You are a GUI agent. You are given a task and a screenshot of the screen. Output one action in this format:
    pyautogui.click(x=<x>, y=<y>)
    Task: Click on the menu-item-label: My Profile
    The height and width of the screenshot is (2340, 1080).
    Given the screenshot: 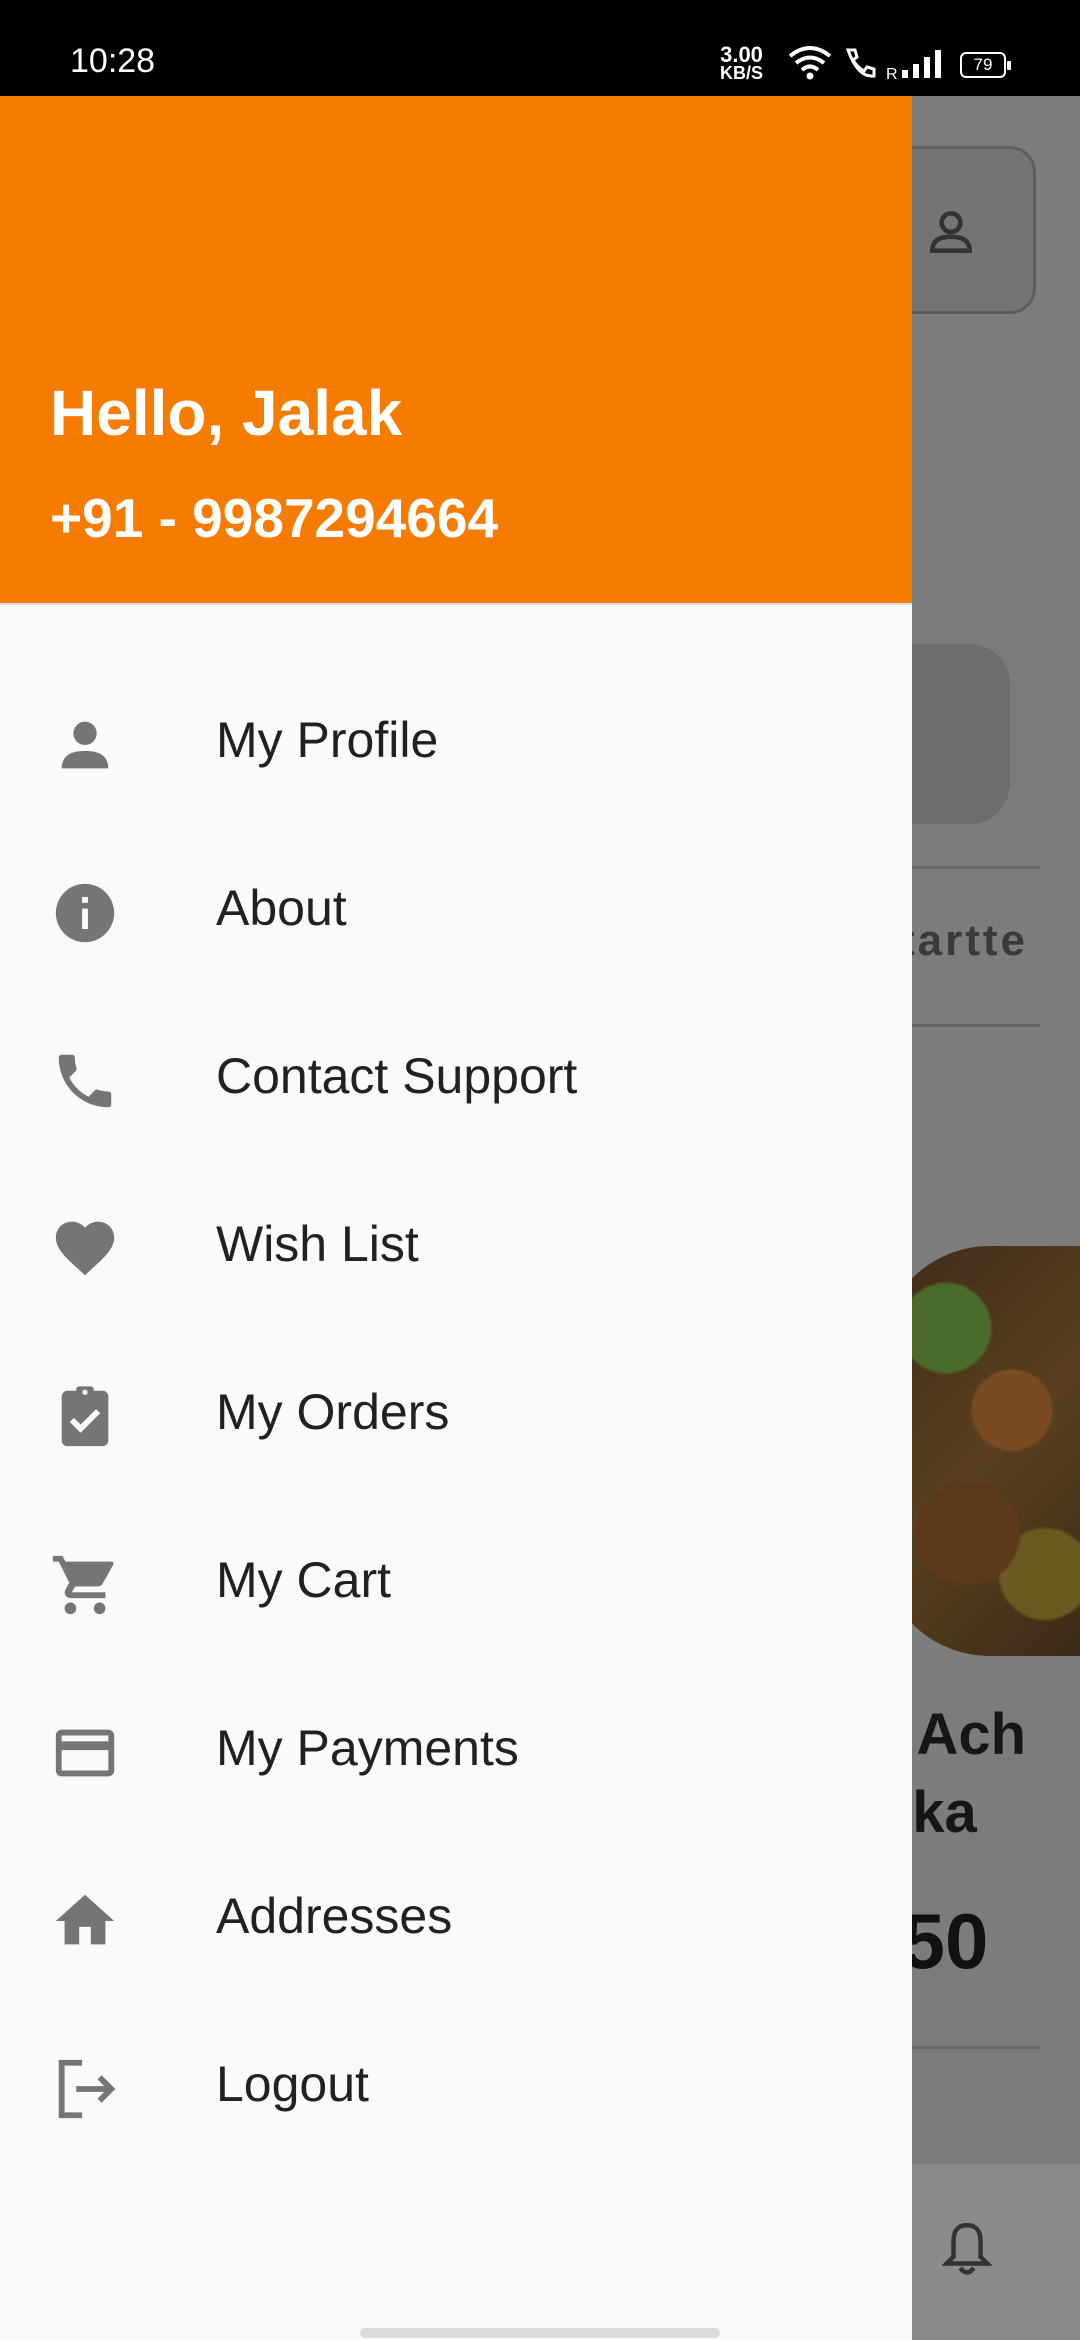 What is the action you would take?
    pyautogui.click(x=327, y=740)
    